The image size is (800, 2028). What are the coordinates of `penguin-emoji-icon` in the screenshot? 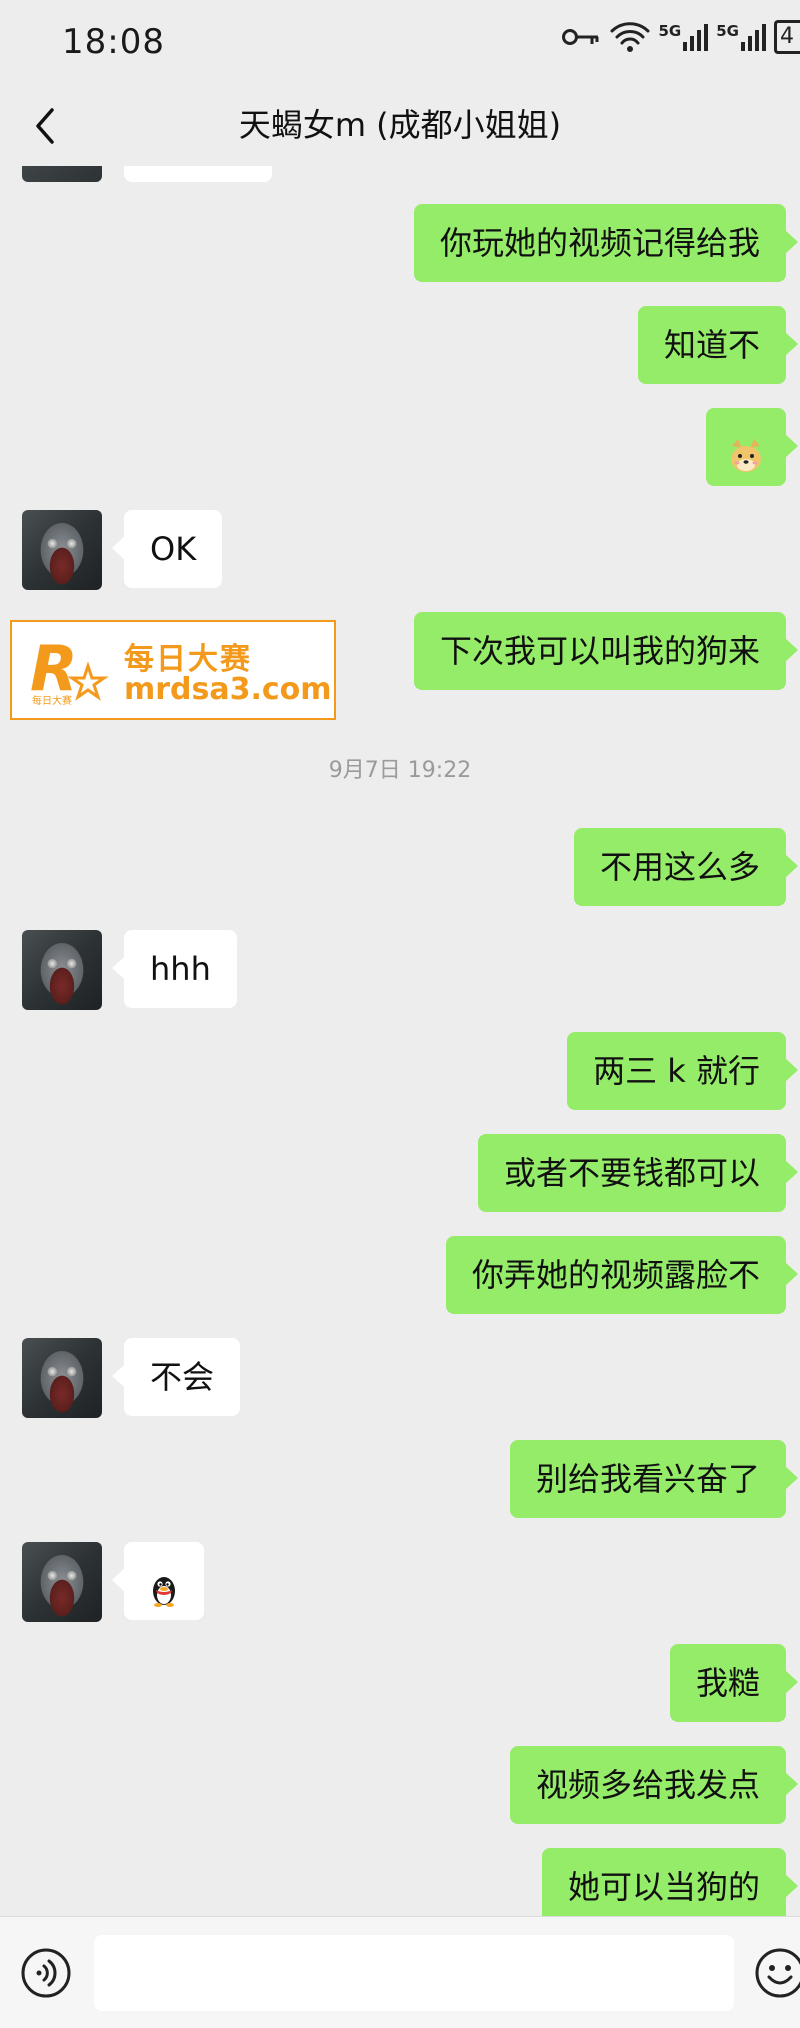 It's located at (164, 1580).